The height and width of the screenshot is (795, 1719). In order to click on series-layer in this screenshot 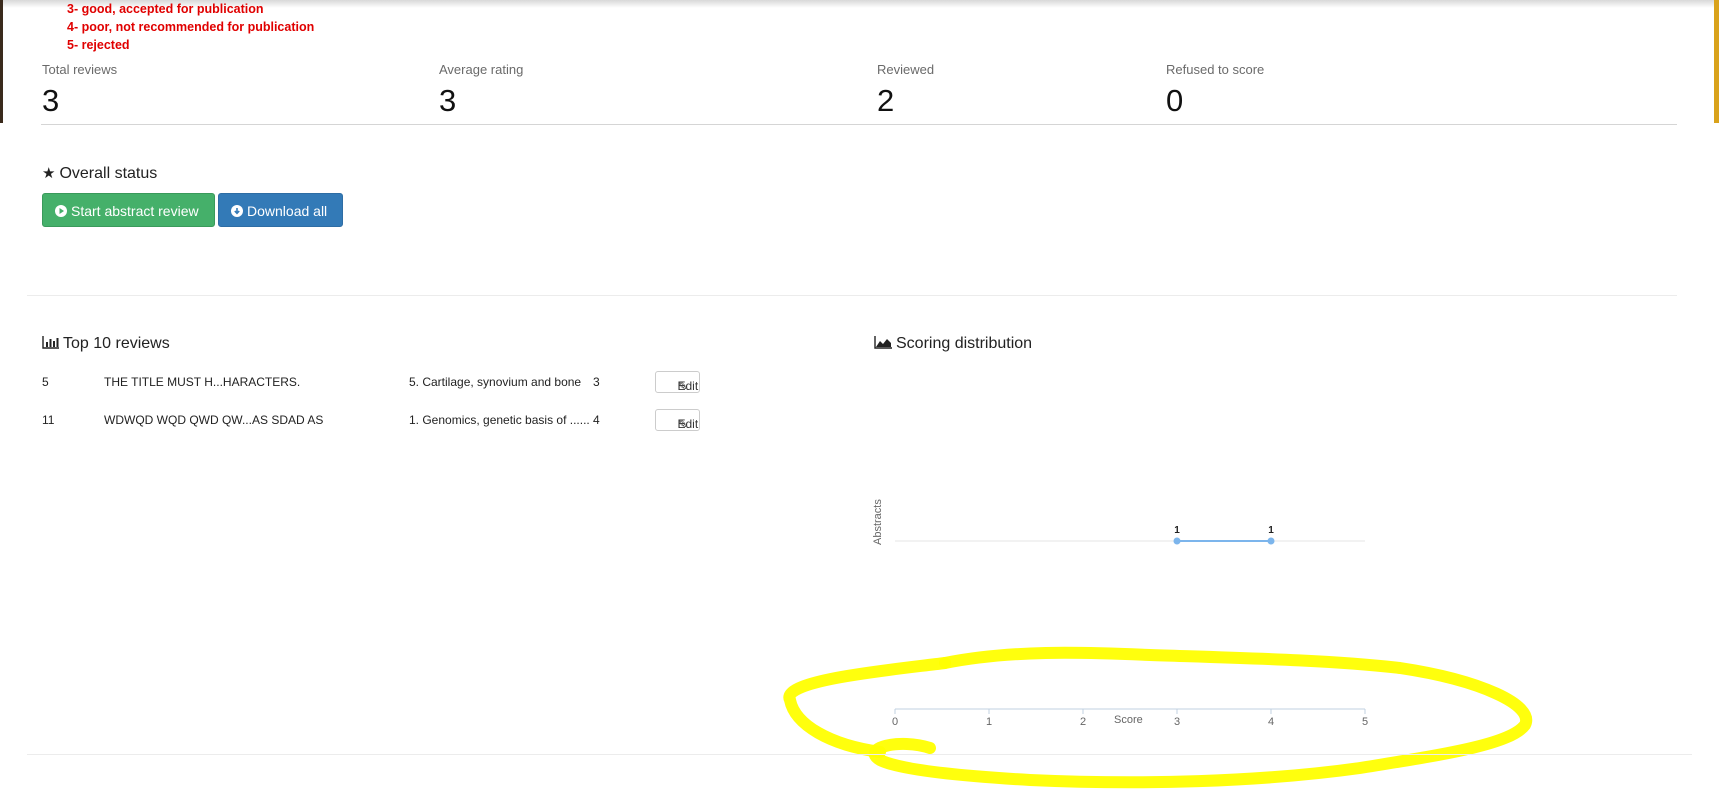, I will do `click(1224, 541)`.